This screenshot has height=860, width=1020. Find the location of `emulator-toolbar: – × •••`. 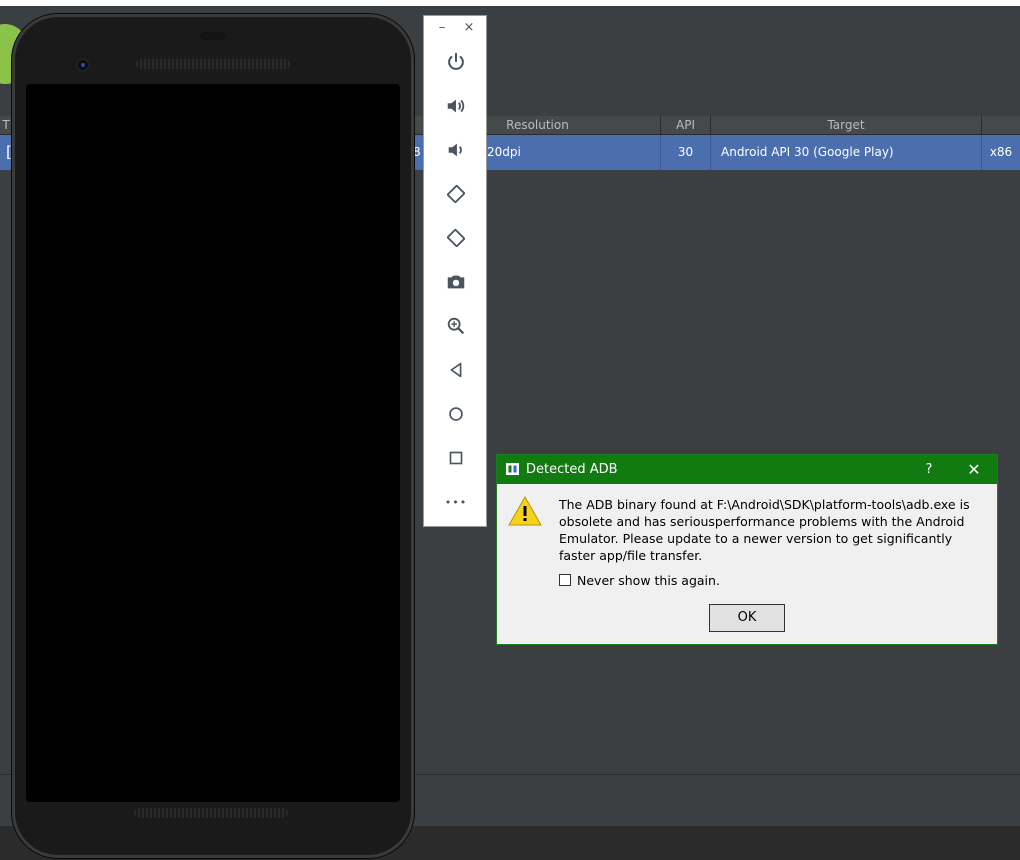

emulator-toolbar: – × ••• is located at coordinates (455, 271).